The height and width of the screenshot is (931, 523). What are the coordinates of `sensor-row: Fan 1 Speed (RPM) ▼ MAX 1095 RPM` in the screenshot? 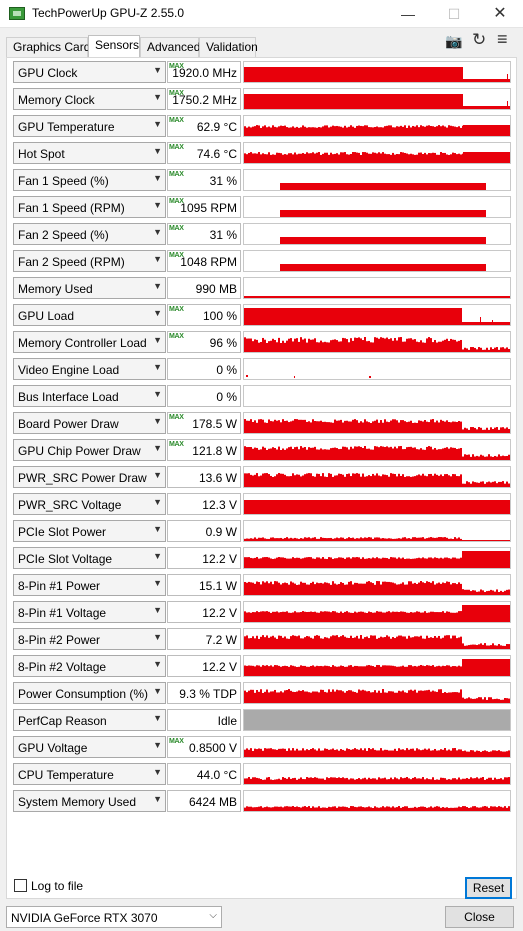 It's located at (261, 209).